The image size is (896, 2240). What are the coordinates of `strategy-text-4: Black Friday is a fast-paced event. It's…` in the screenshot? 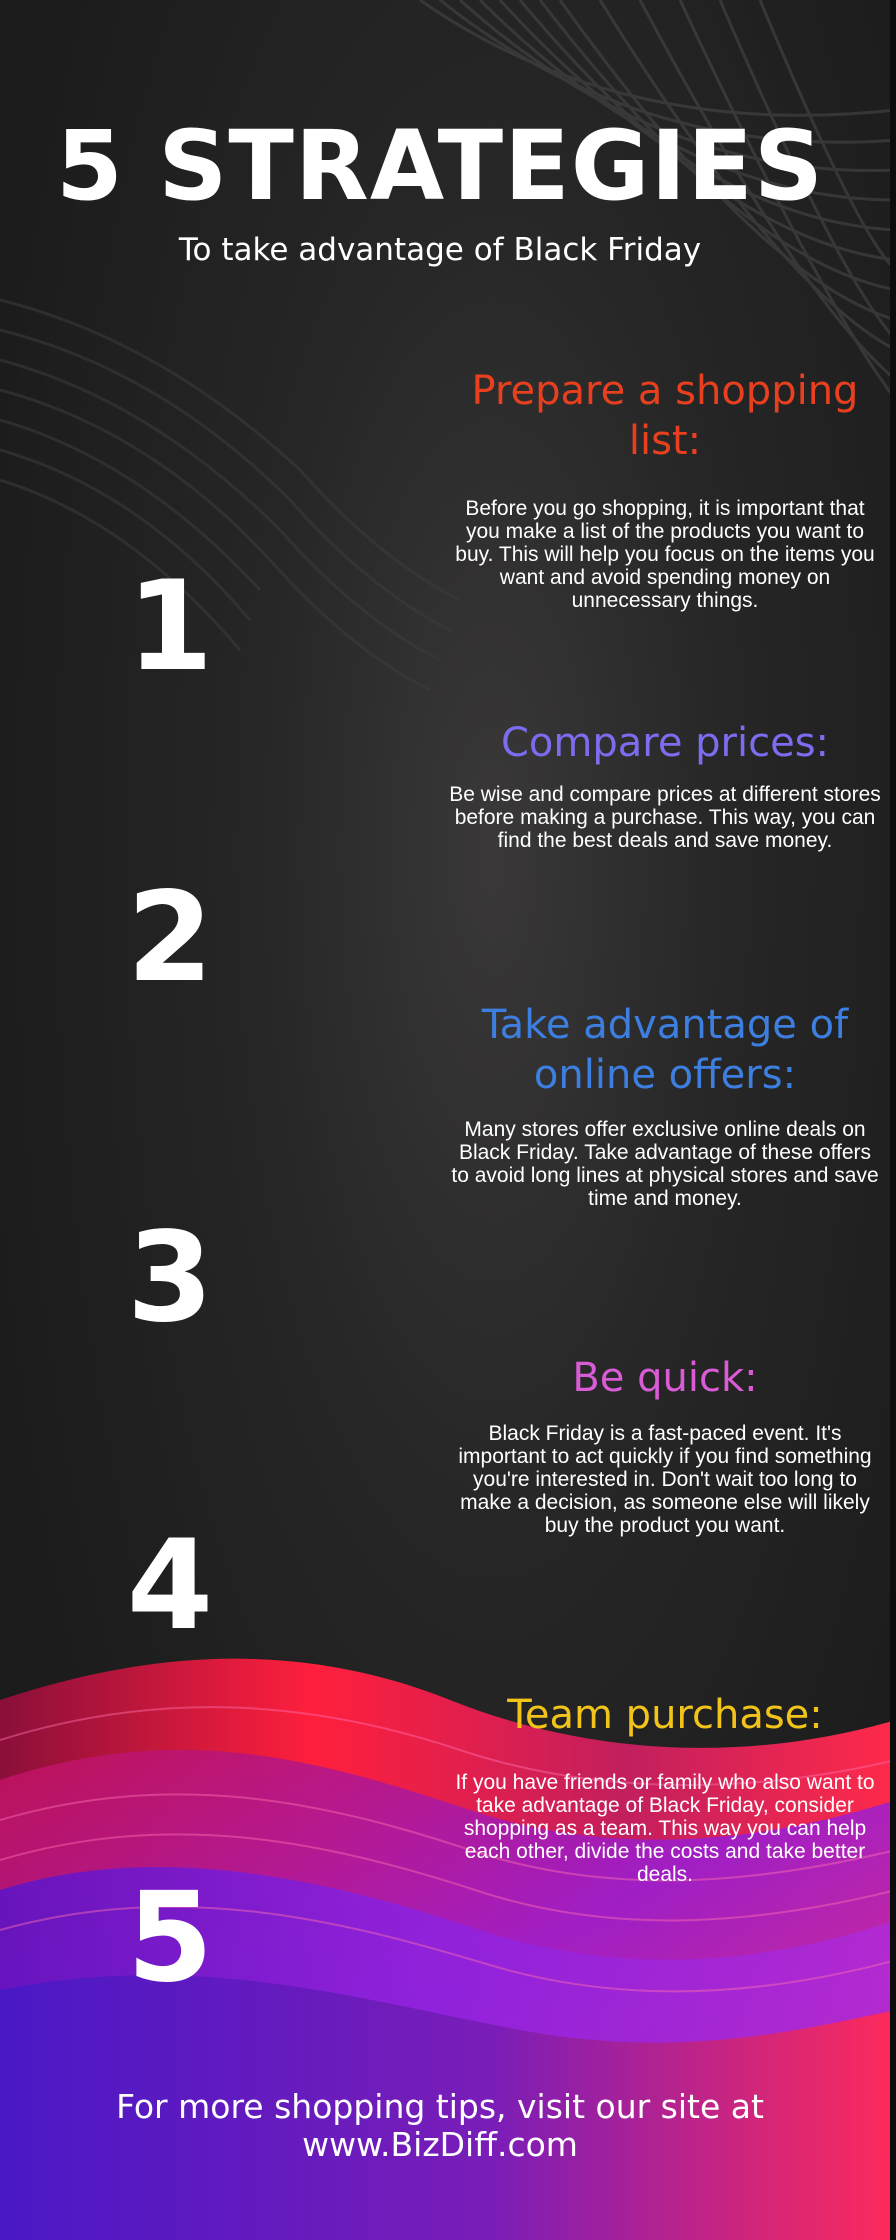 It's located at (665, 1480).